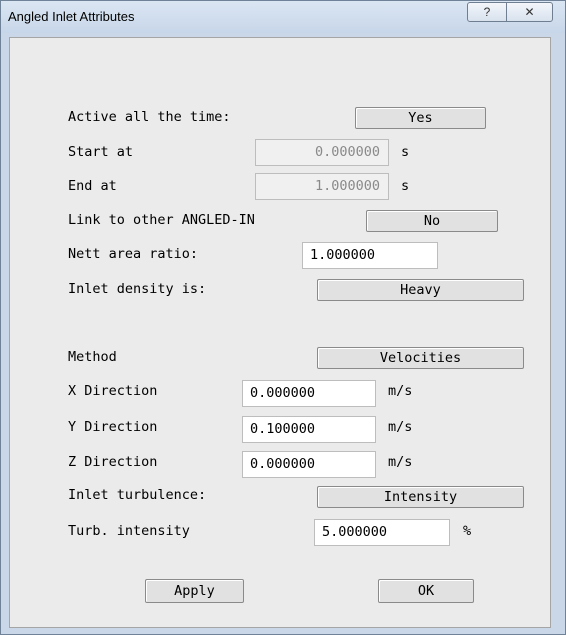  I want to click on x-direction-field: 0.000000, so click(309, 393).